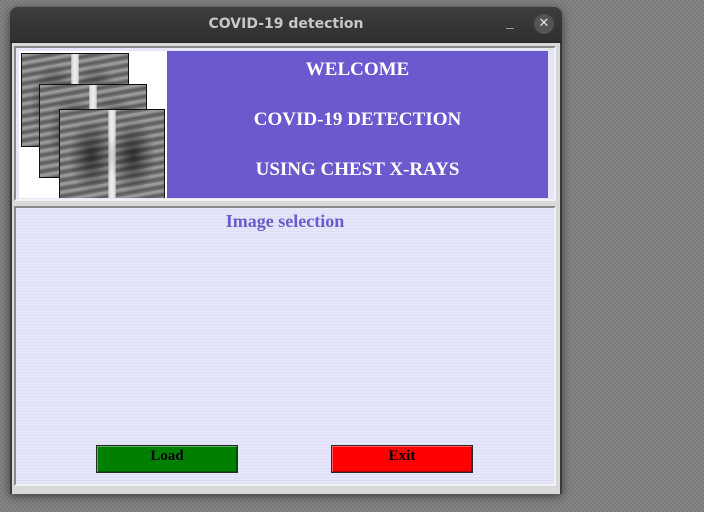 This screenshot has width=704, height=512. Describe the element at coordinates (544, 24) in the screenshot. I see `close-icon: ✕` at that location.